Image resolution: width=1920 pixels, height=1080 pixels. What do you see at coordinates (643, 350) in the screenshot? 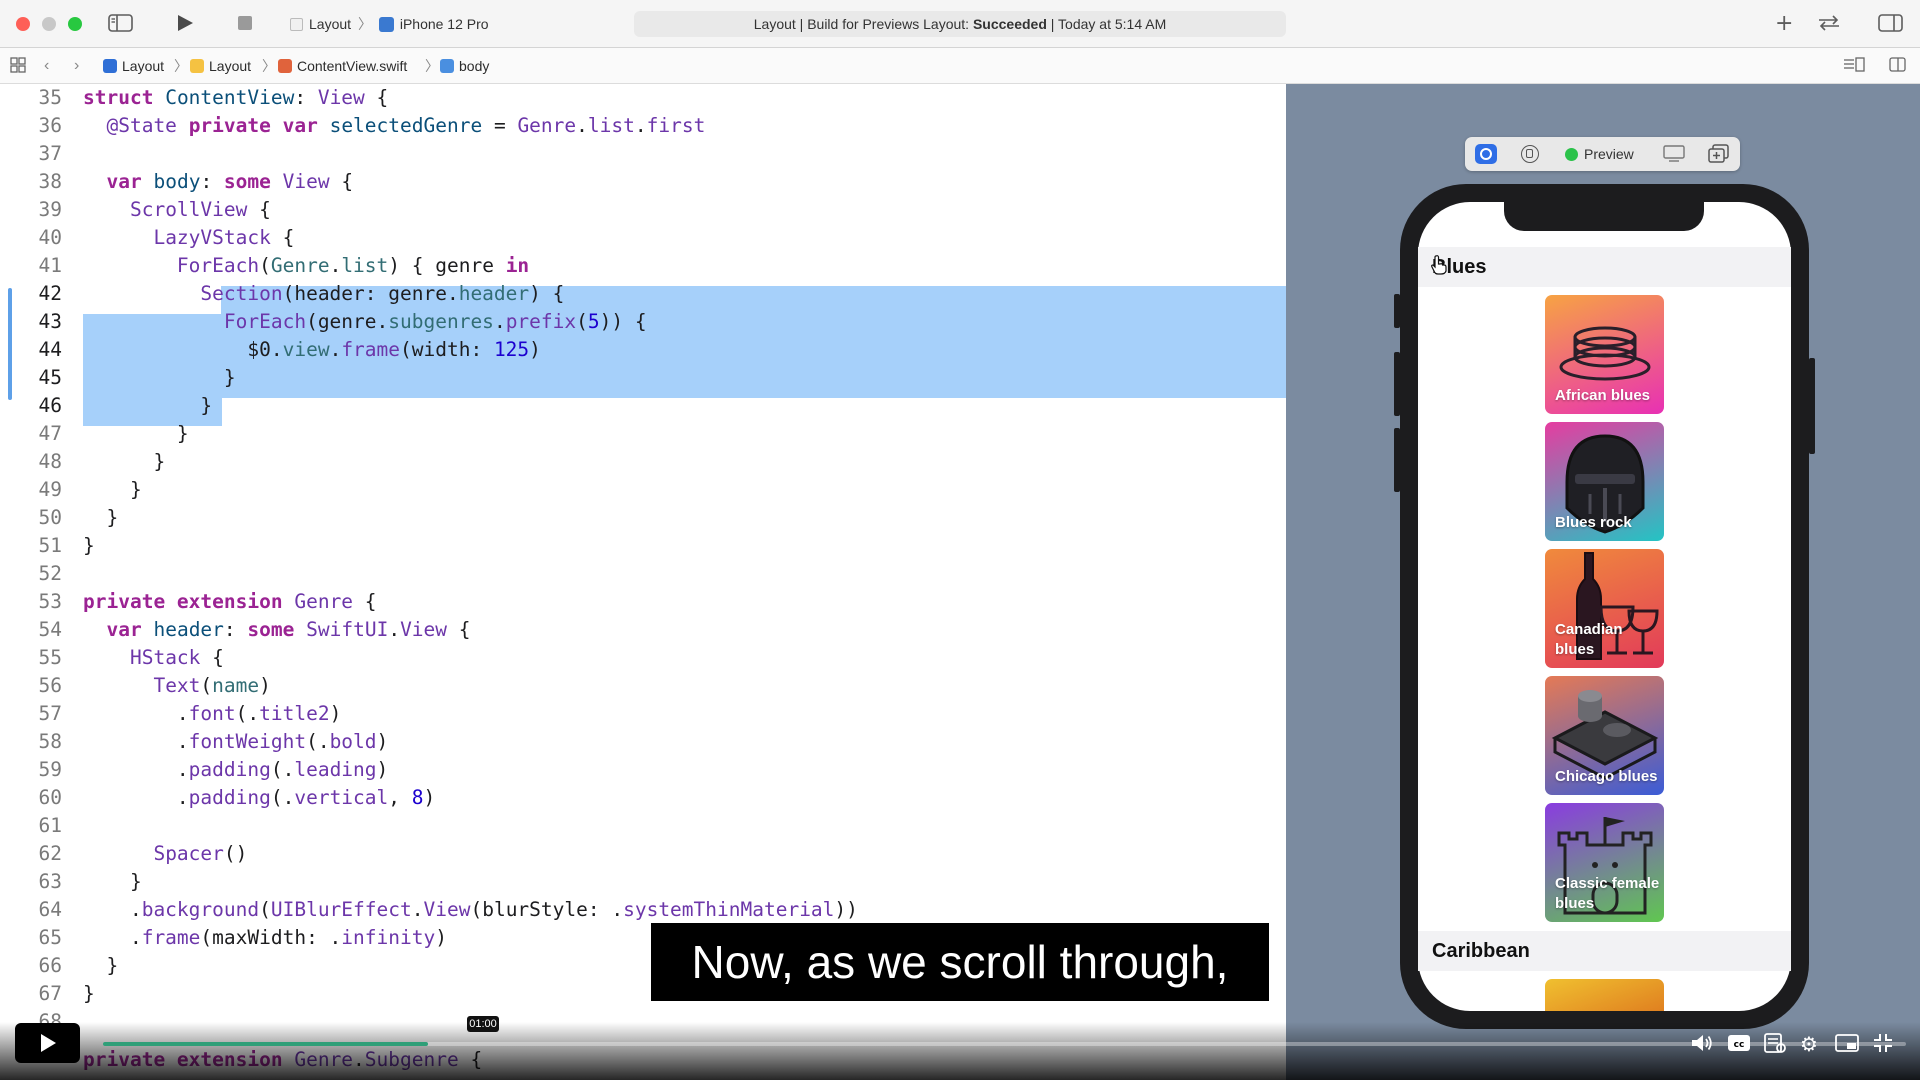
I see `code-line: 44 $0.view.frame(width: 125)` at bounding box center [643, 350].